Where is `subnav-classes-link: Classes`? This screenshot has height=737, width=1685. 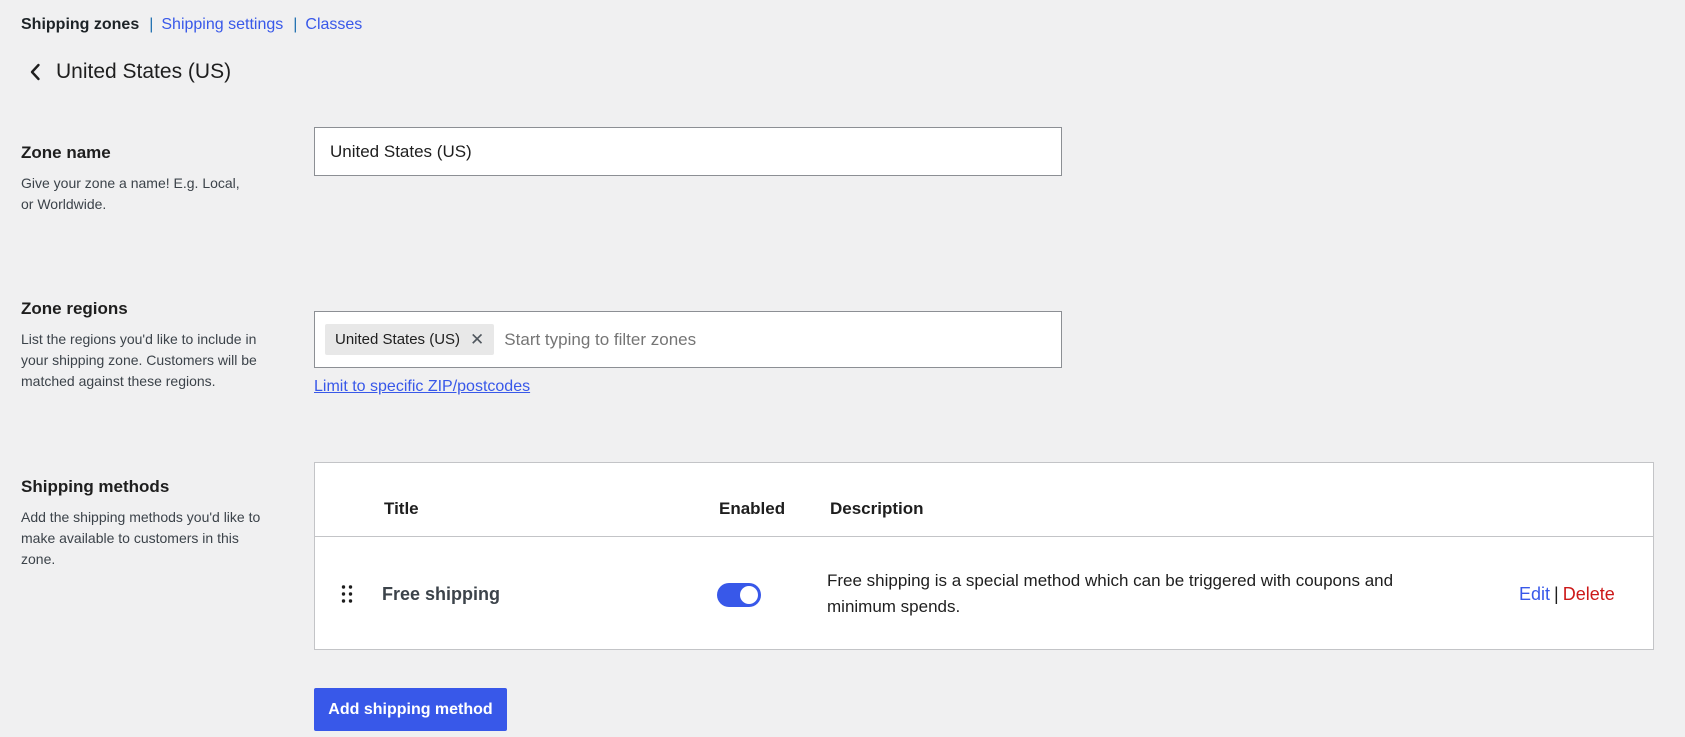
subnav-classes-link: Classes is located at coordinates (333, 25).